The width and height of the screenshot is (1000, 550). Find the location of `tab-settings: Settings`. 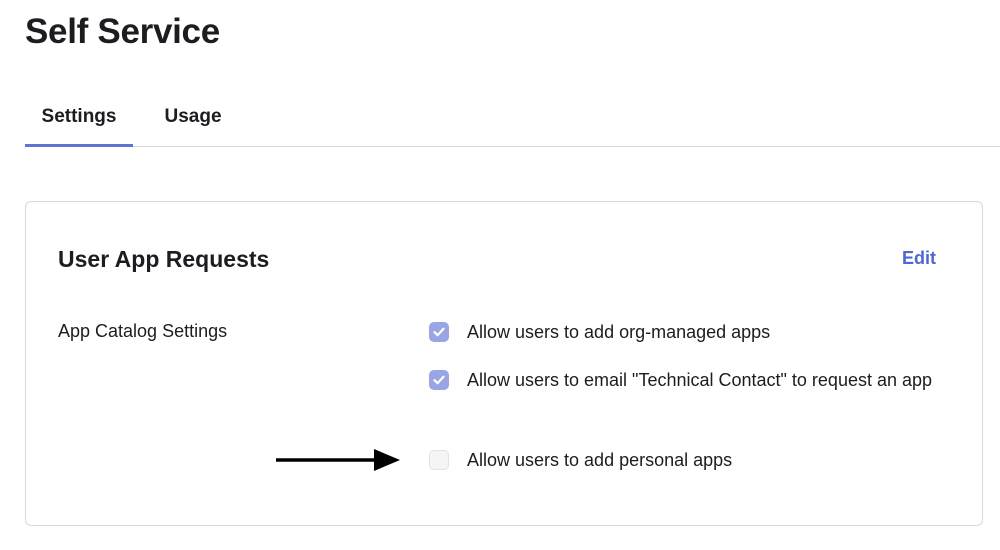

tab-settings: Settings is located at coordinates (79, 121).